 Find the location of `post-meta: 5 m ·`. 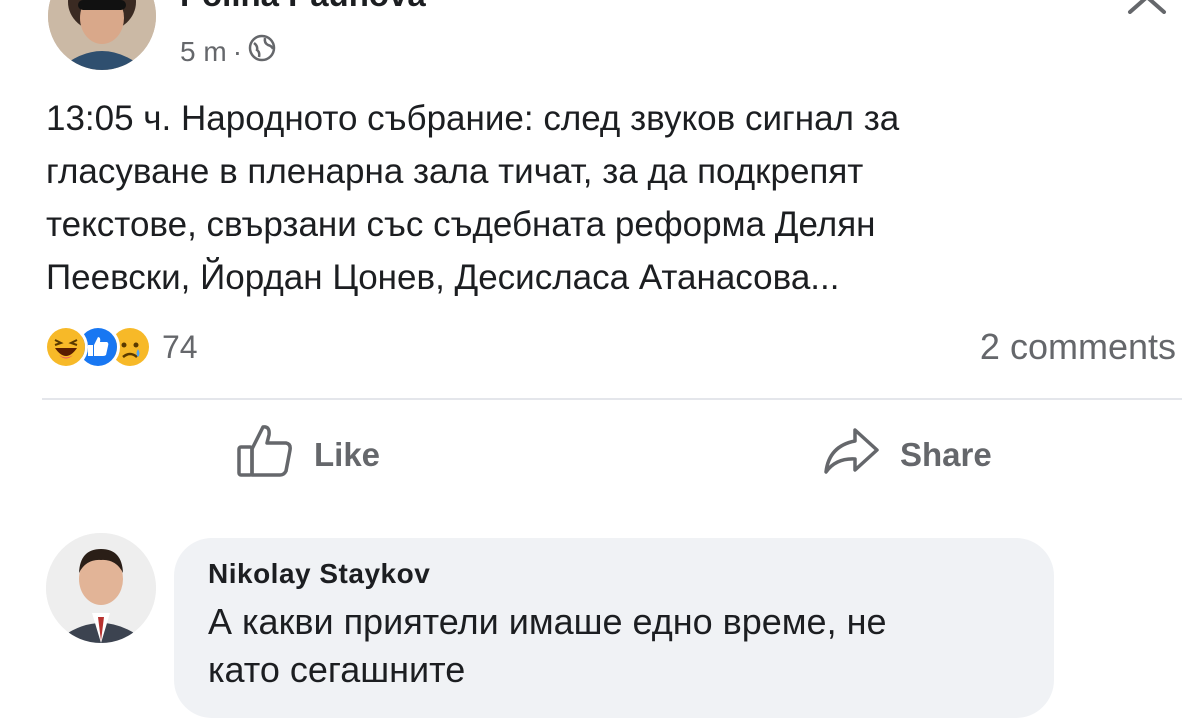

post-meta: 5 m · is located at coordinates (228, 51).